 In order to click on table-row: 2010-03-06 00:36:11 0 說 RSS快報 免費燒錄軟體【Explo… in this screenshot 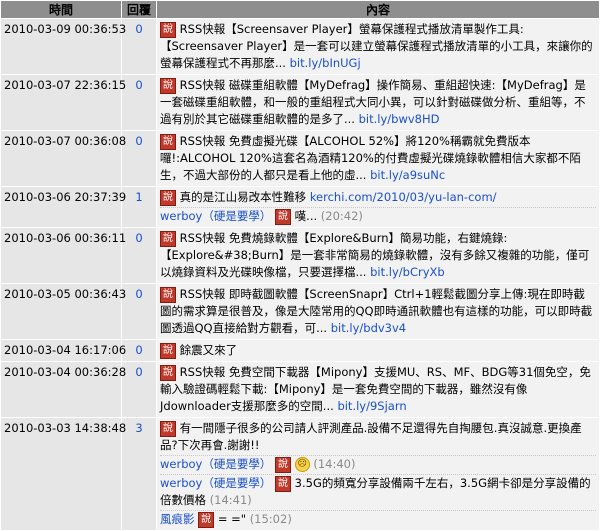, I will do `click(300, 255)`.